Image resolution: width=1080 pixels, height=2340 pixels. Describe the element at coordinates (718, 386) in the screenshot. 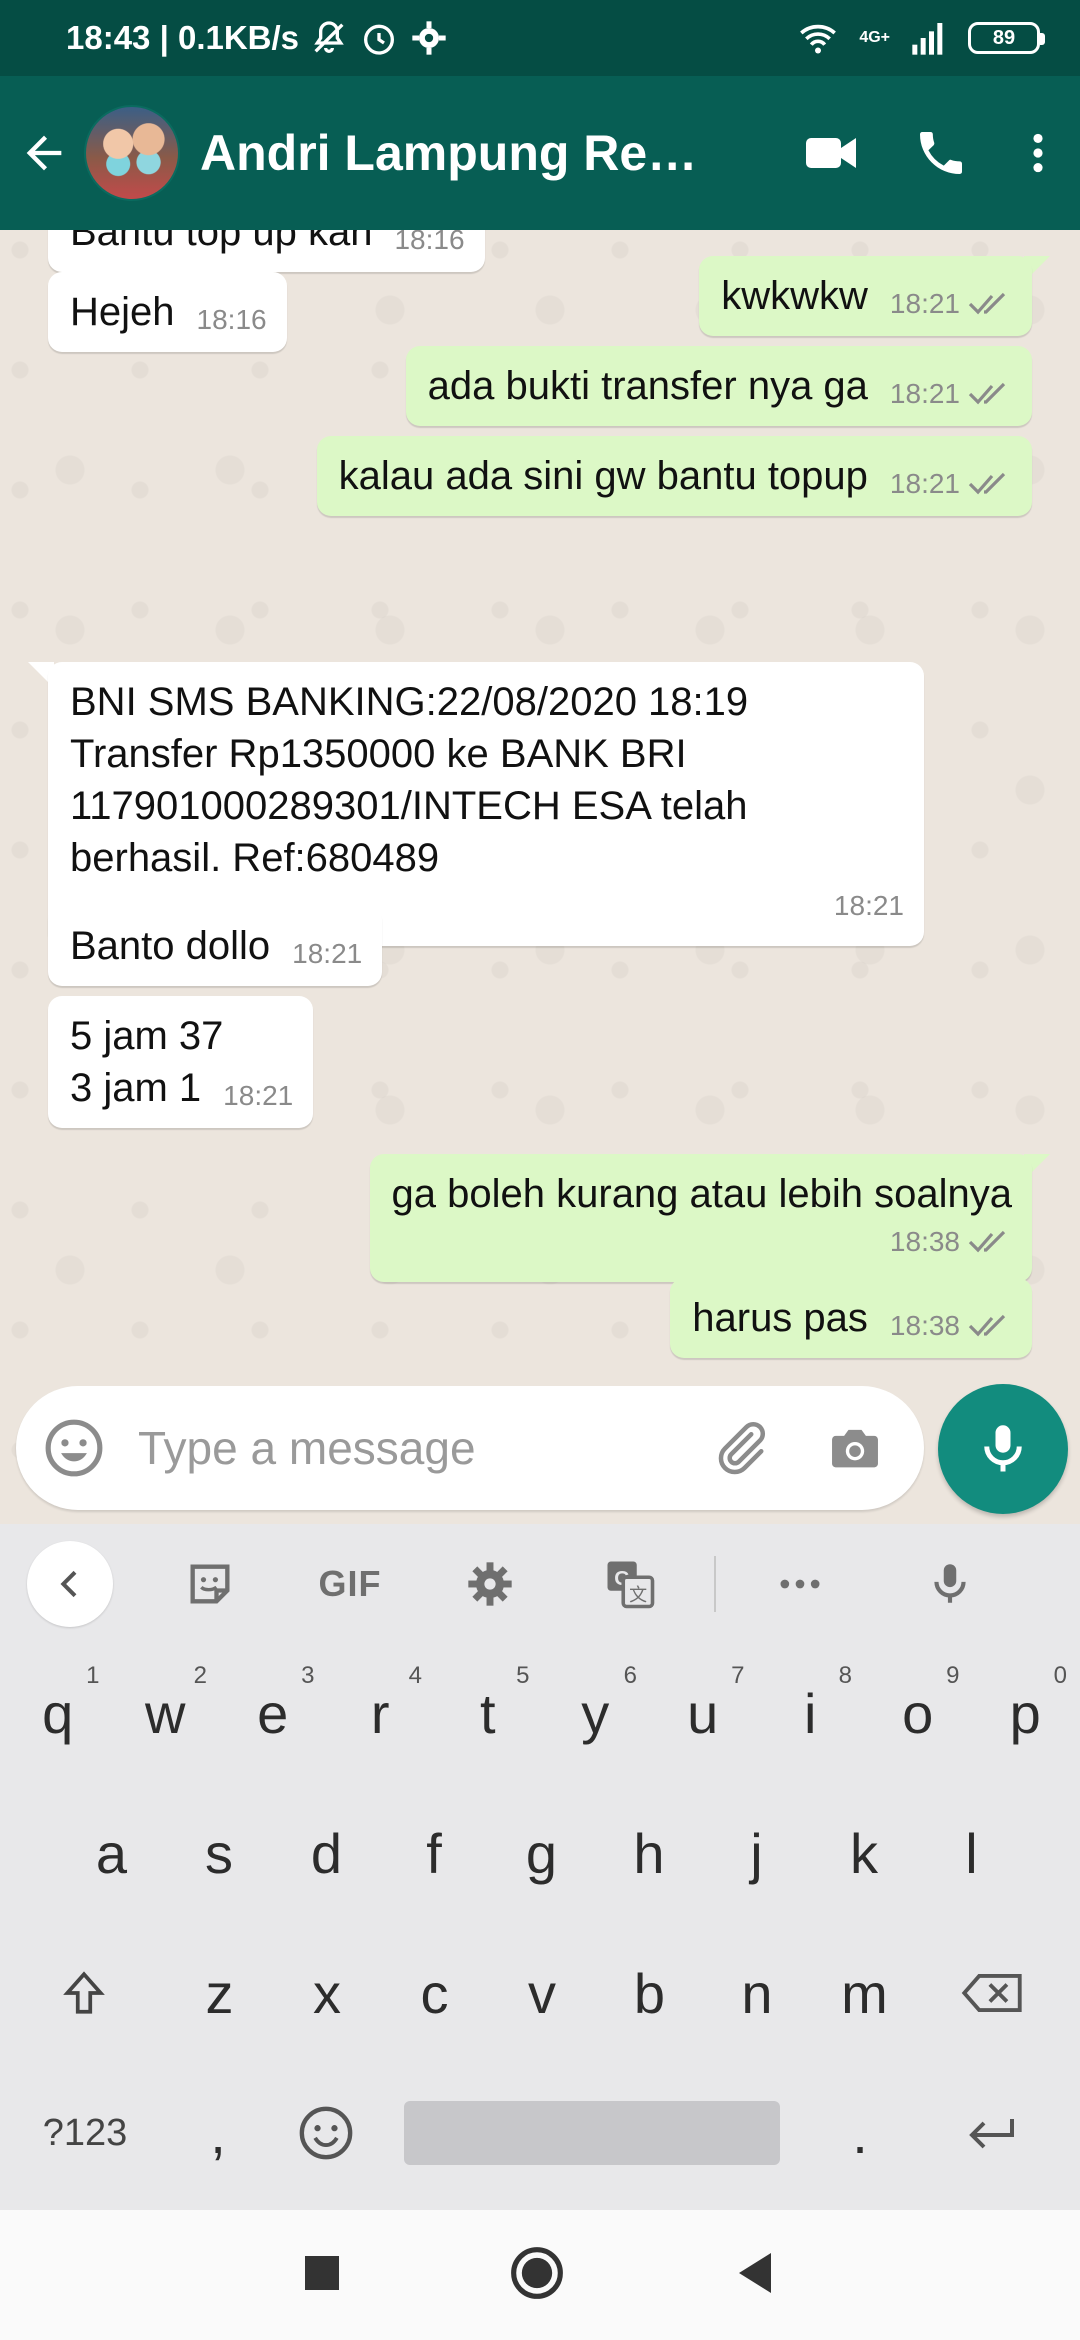

I see `message-bubble-outgoing: ada bukti transfer nya ga 18:21` at that location.